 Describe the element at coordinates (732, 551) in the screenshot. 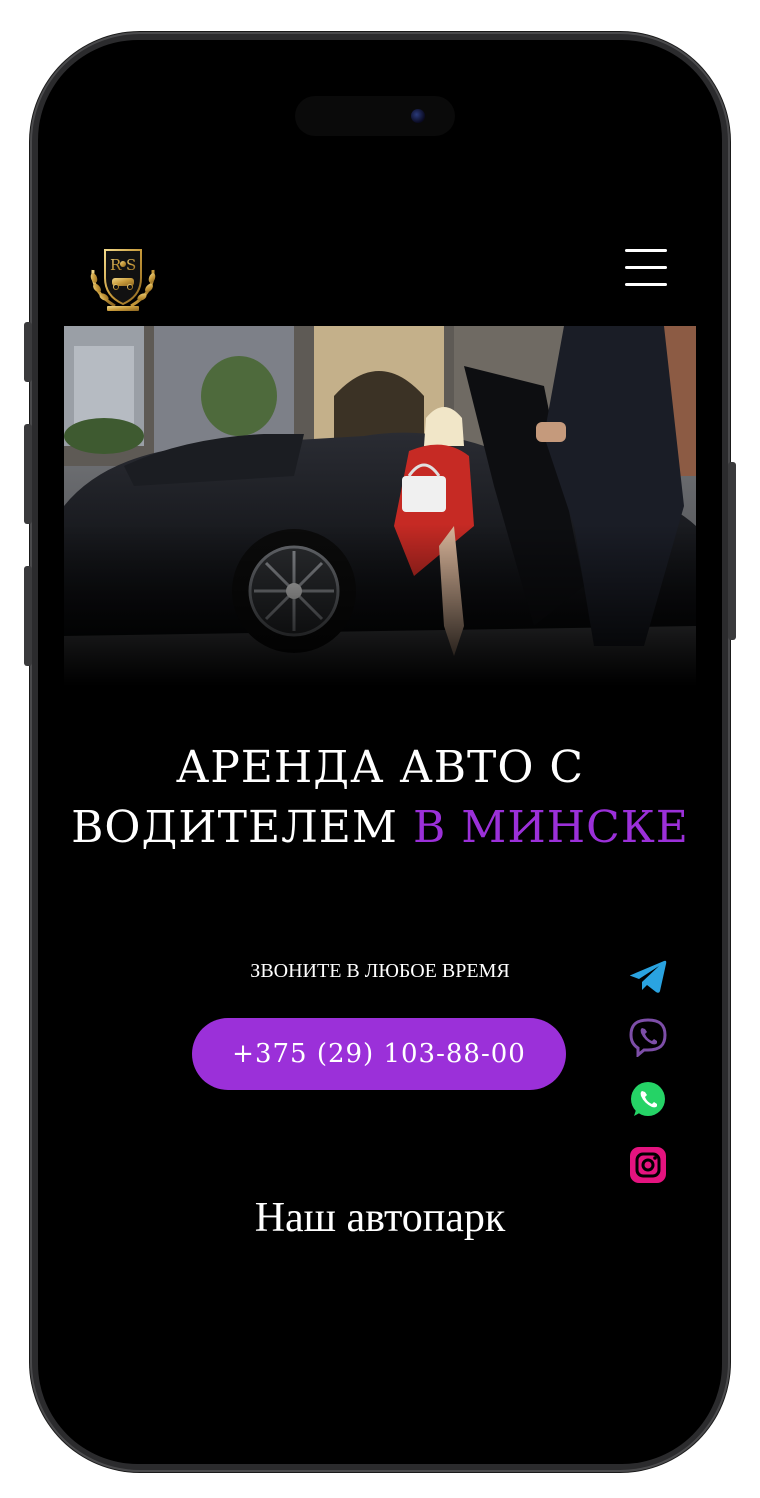

I see `phone-power-button` at that location.